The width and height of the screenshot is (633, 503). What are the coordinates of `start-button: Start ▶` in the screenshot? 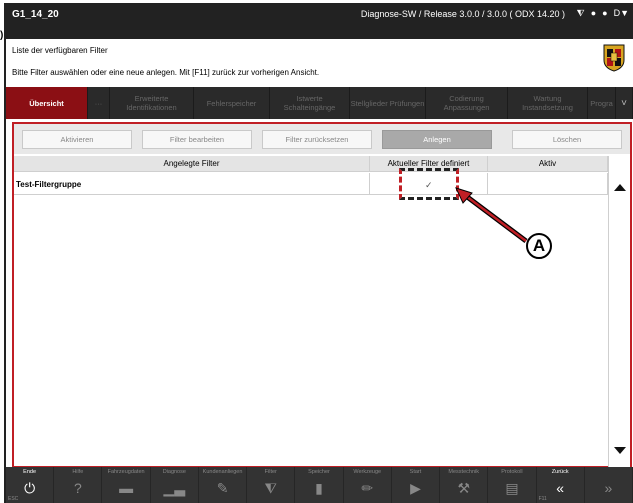 It's located at (416, 485).